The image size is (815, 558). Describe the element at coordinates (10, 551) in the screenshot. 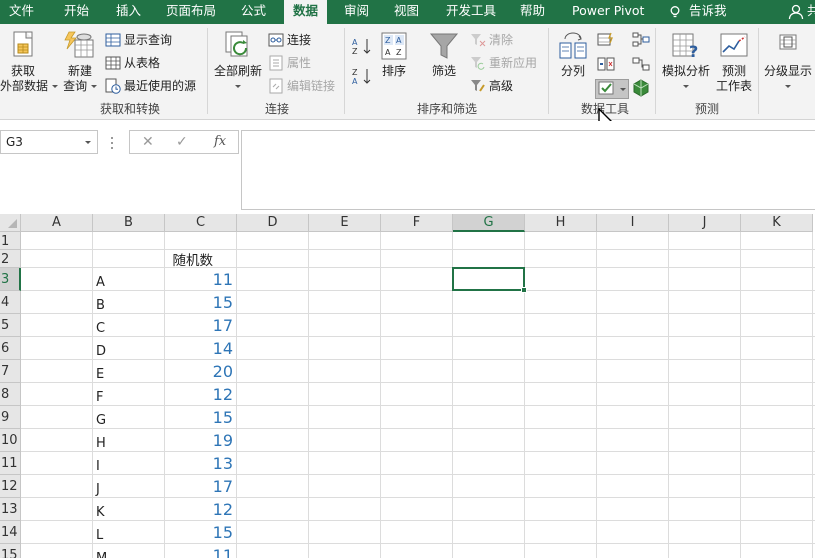

I see `row-header-15: 15` at that location.